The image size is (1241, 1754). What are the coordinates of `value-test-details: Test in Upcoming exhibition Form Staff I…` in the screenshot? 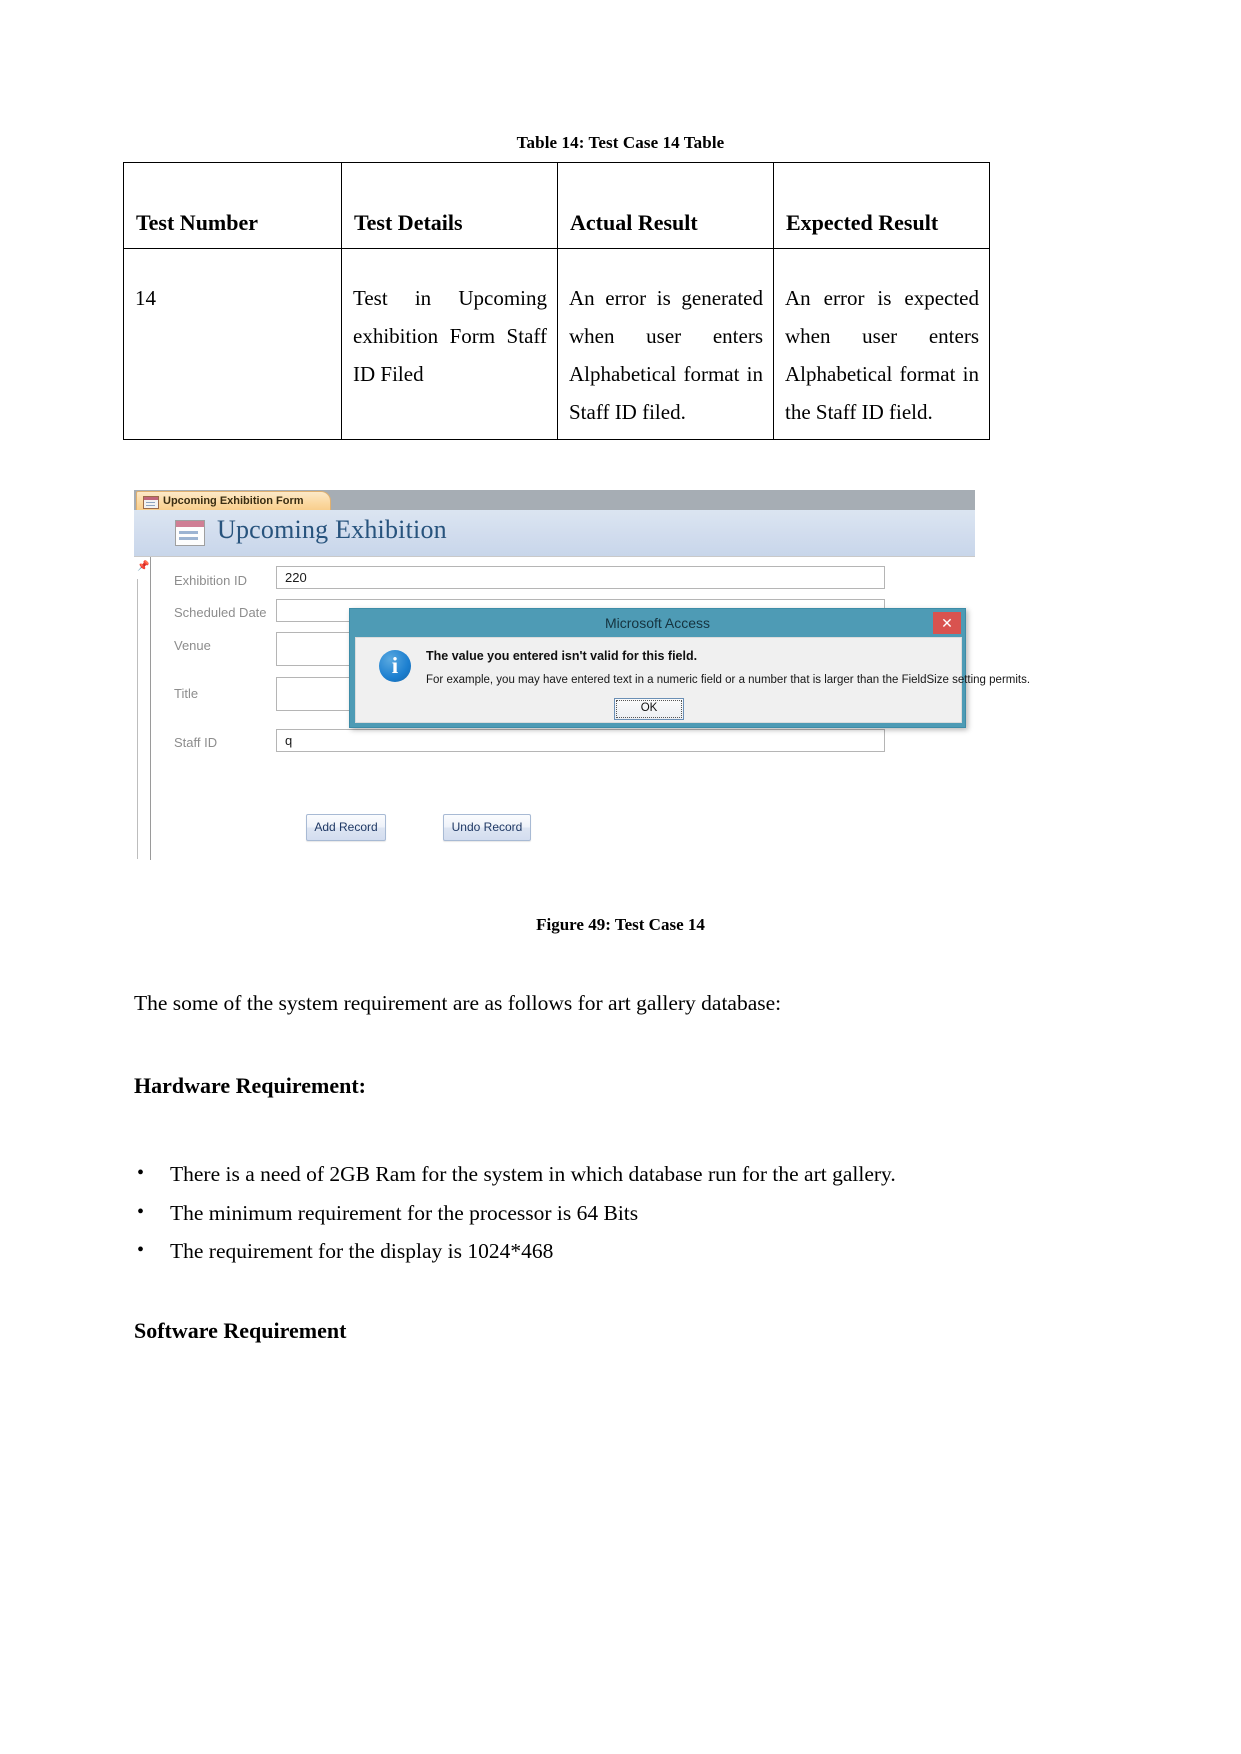 It's located at (450, 336).